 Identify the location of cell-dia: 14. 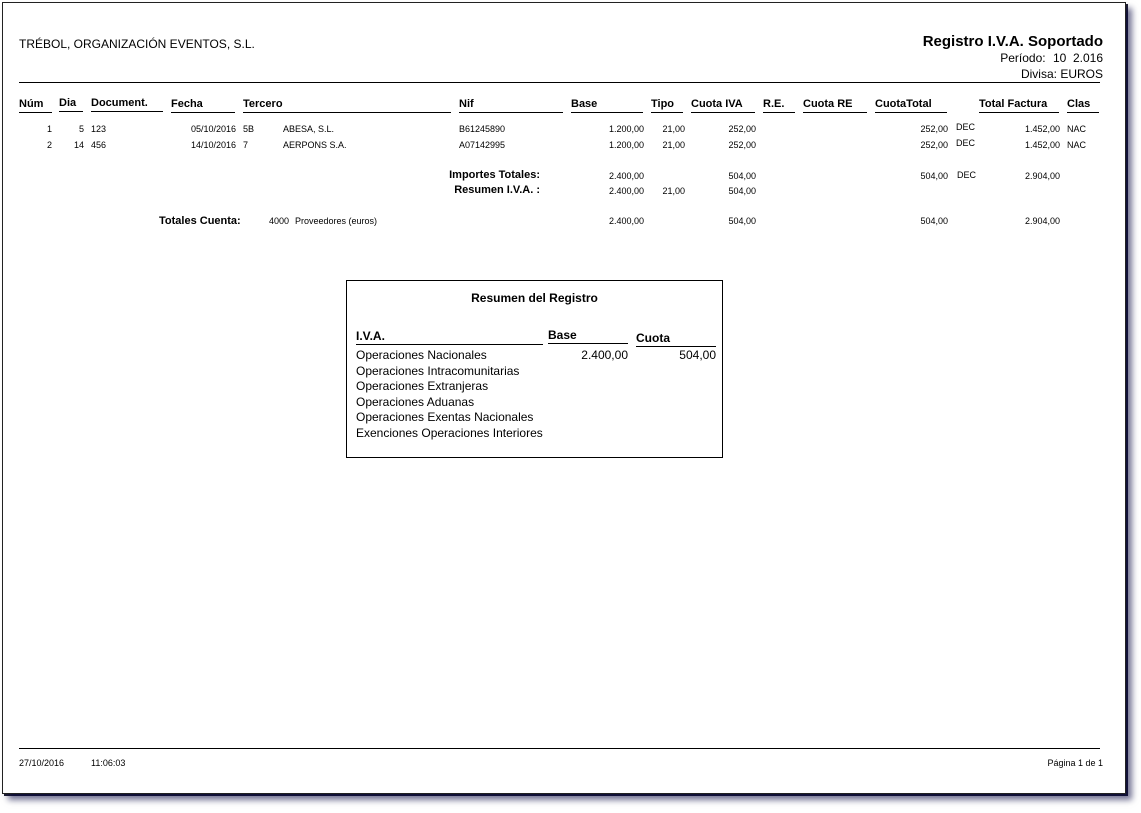
(78, 145).